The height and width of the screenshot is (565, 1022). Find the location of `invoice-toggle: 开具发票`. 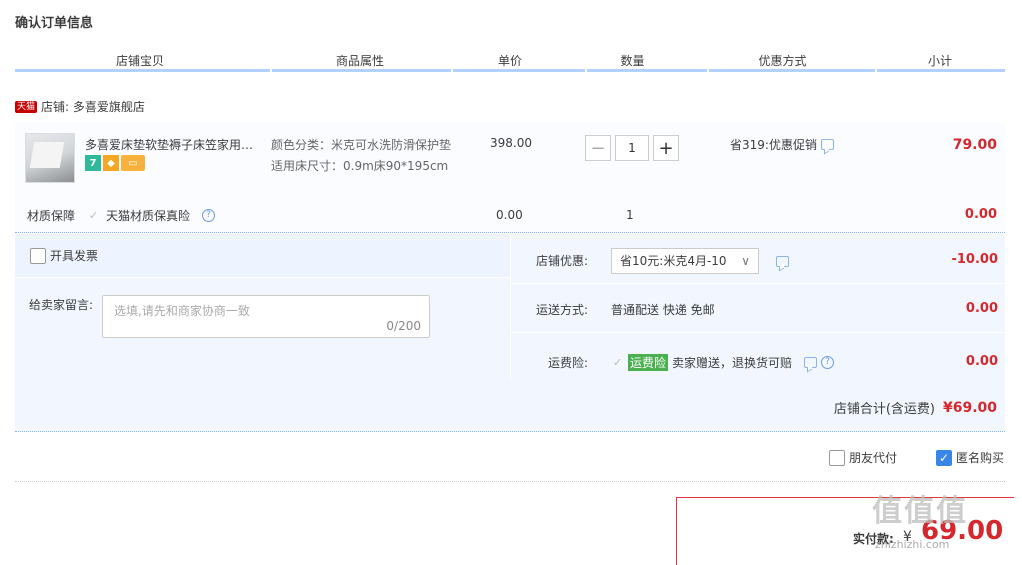

invoice-toggle: 开具发票 is located at coordinates (64, 255).